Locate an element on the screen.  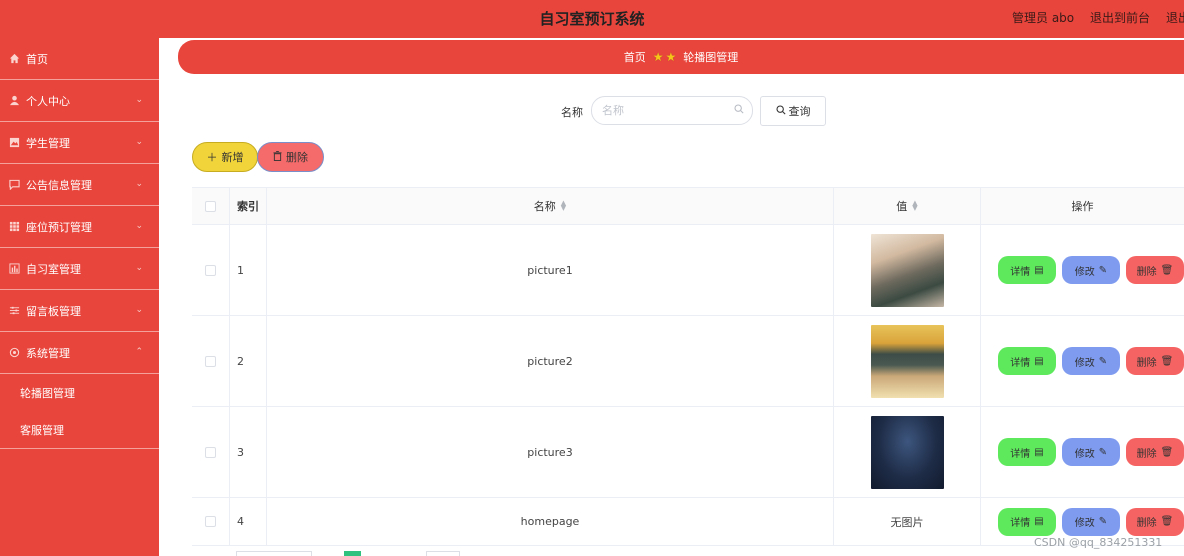
header-name-cell: 名称 ▲ ▼ is located at coordinates (550, 206).